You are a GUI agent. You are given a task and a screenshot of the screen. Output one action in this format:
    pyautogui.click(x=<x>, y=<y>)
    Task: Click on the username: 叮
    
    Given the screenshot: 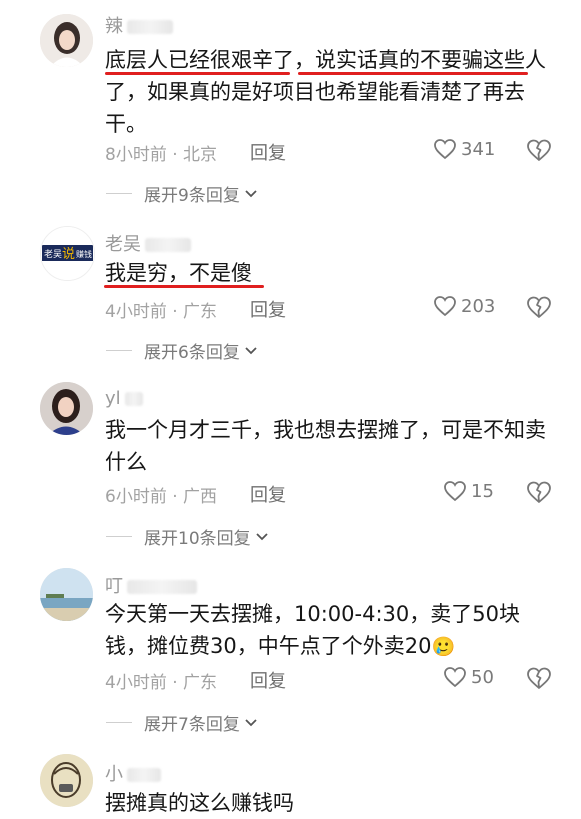 What is the action you would take?
    pyautogui.click(x=151, y=585)
    